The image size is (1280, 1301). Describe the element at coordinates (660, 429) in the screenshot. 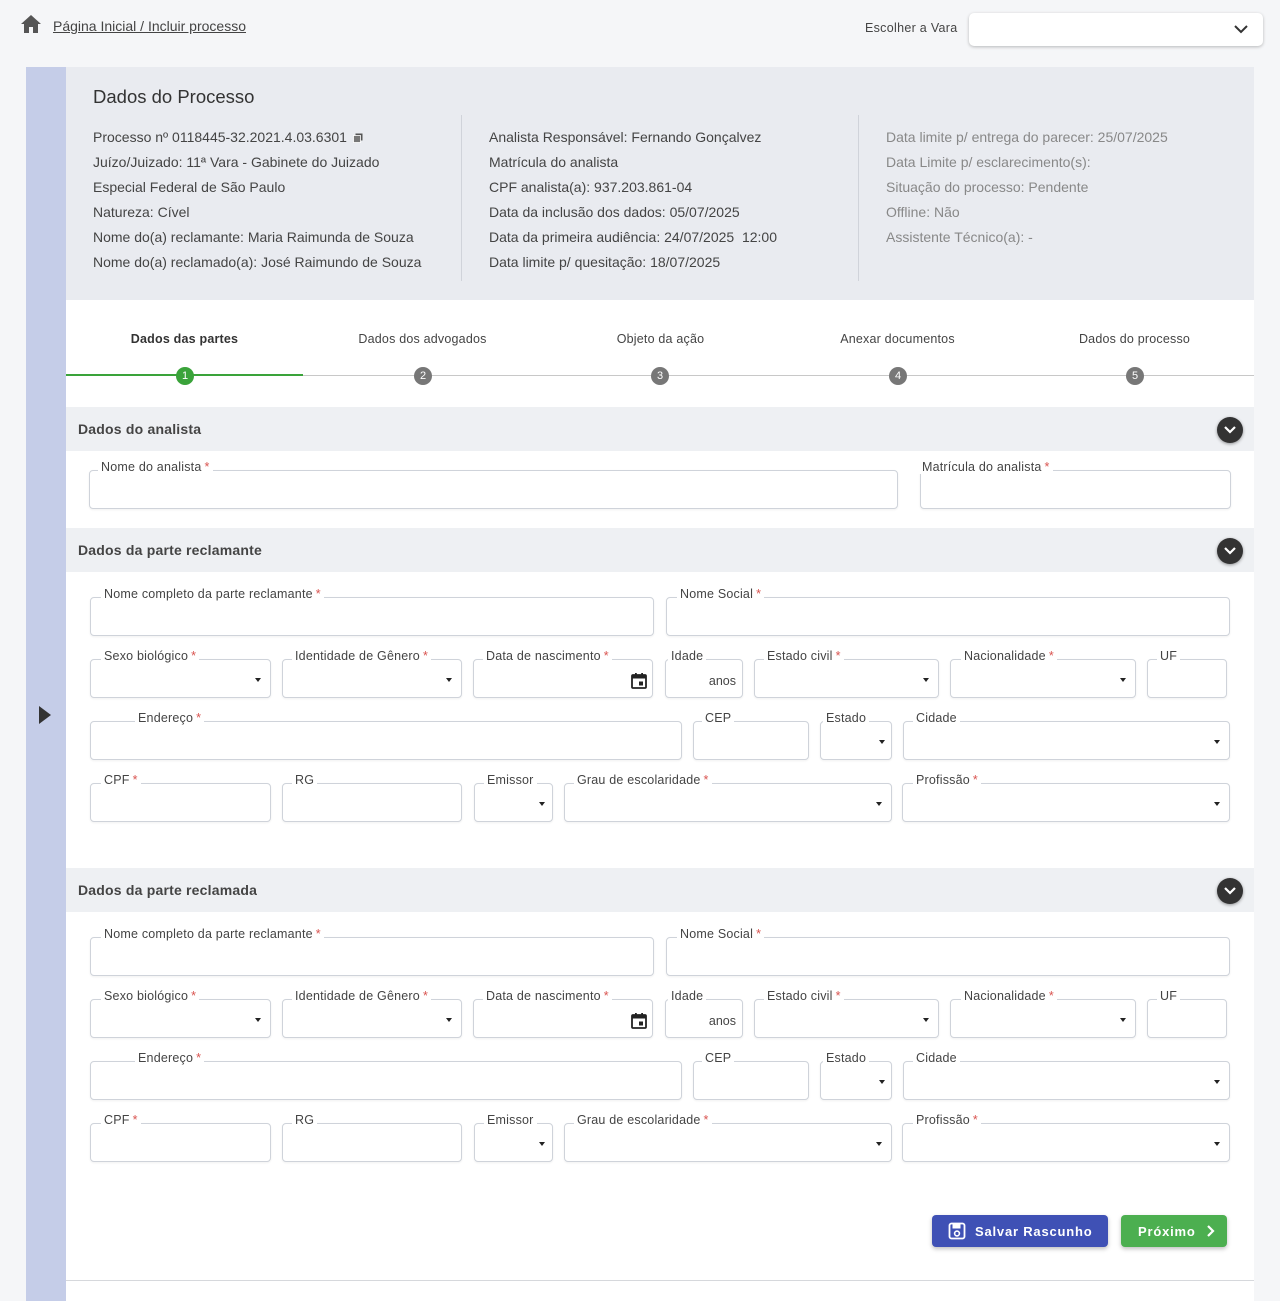

I see `section-header-analista: Dados do analista` at that location.